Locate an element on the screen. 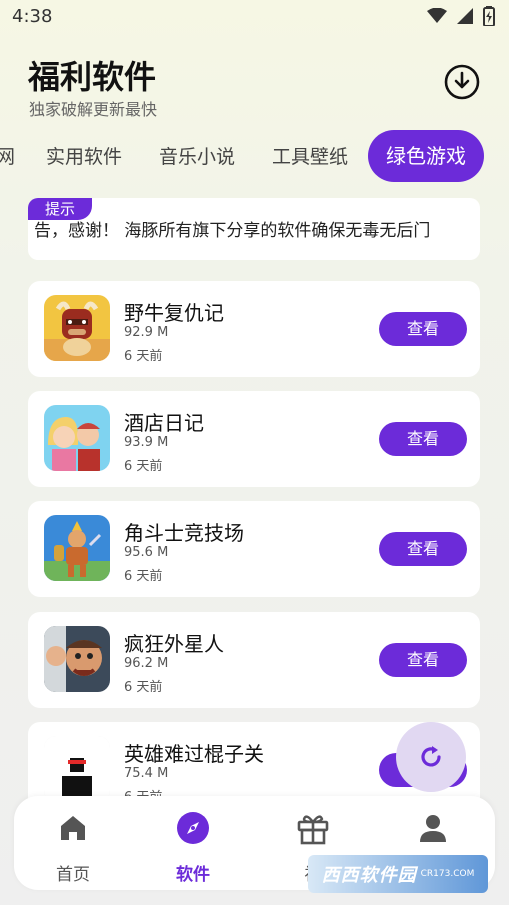 Image resolution: width=509 pixels, height=905 pixels. nav-home-label: 首页 is located at coordinates (73, 875).